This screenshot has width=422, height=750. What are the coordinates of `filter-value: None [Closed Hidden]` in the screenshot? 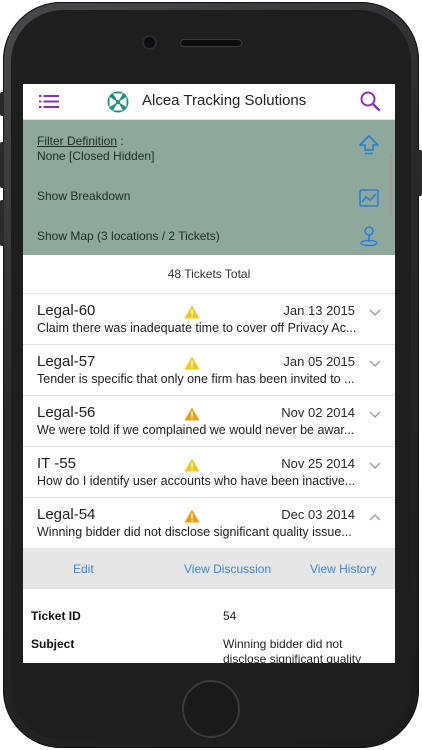 It's located at (96, 156).